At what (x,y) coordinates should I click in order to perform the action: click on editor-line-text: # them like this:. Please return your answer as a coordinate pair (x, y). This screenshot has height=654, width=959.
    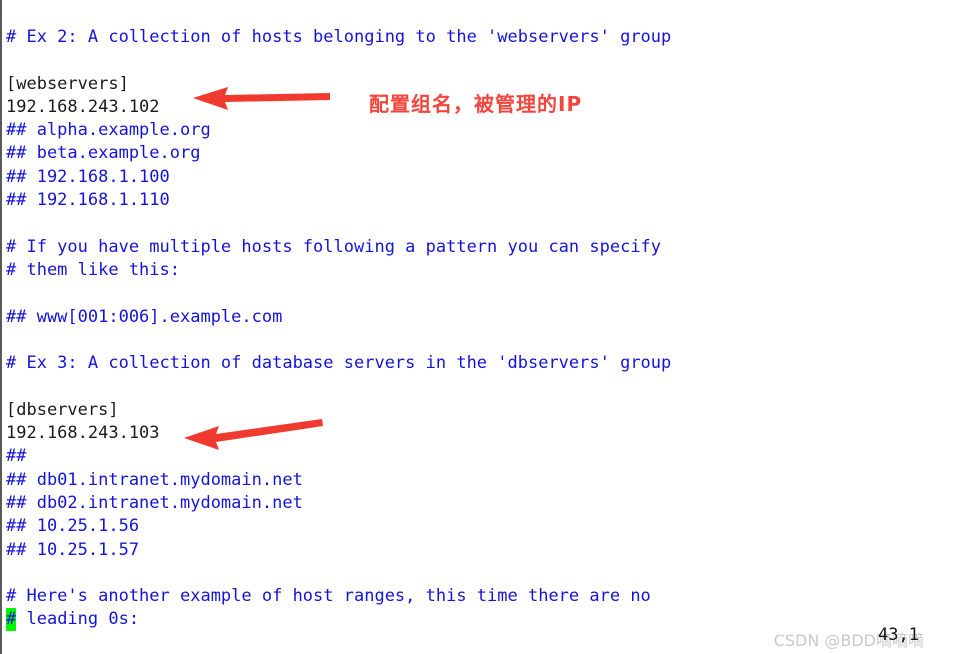
    Looking at the image, I should click on (93, 269).